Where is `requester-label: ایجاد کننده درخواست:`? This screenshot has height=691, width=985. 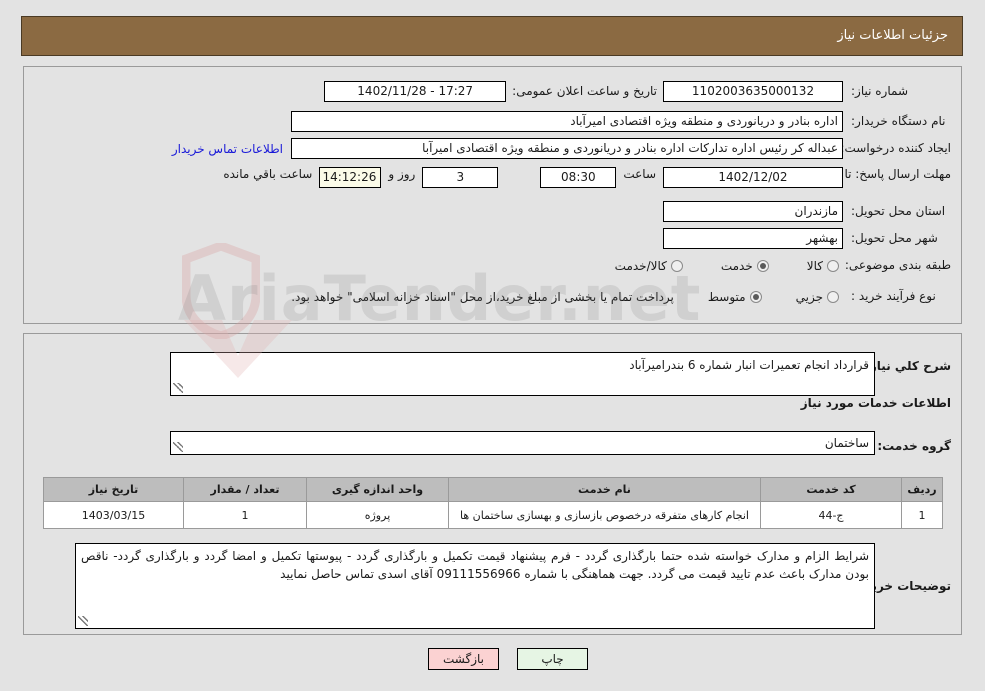 requester-label: ایجاد کننده درخواست: is located at coordinates (895, 148).